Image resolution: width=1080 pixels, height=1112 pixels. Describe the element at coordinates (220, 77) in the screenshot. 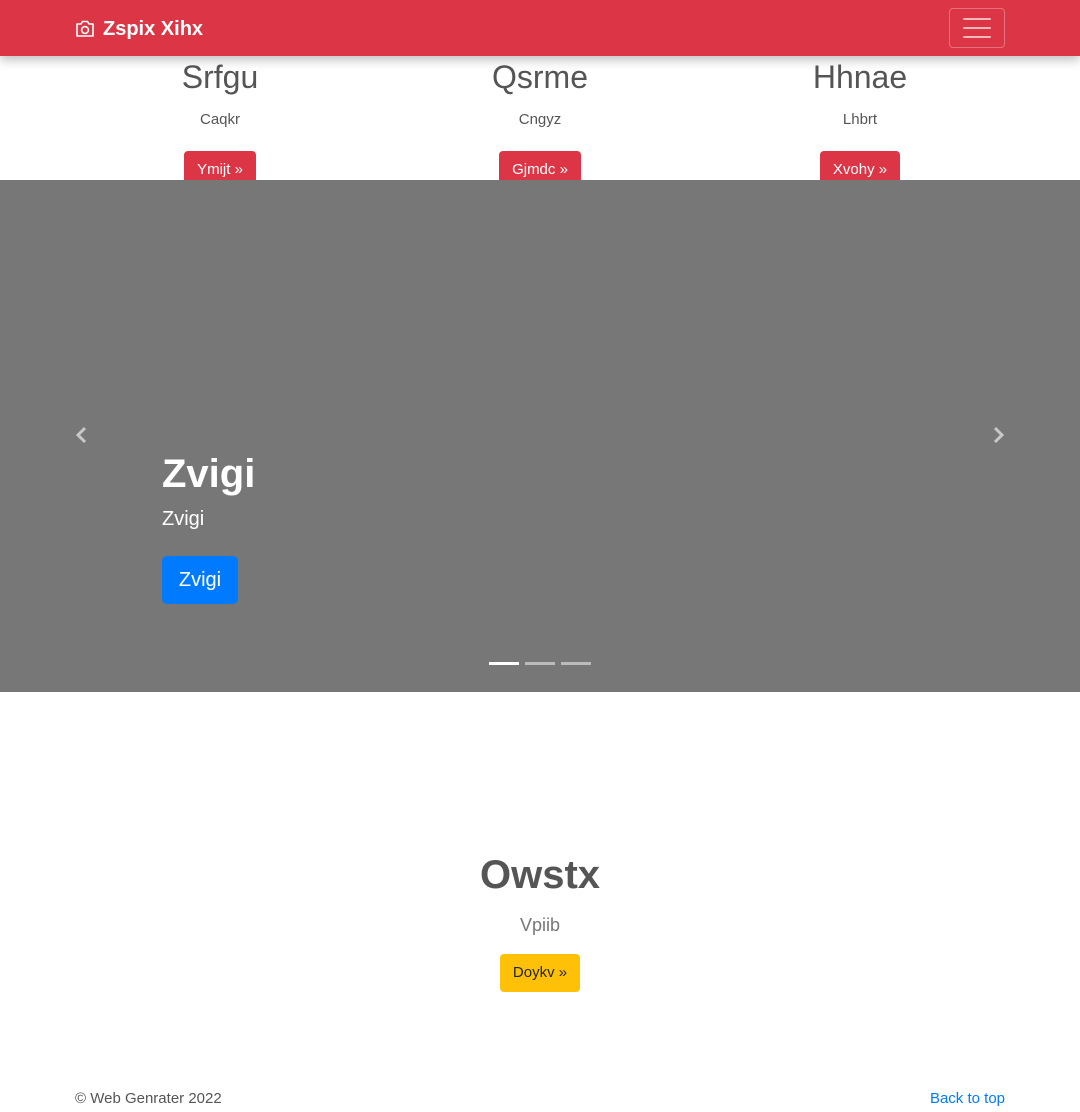

I see `feature-title: Srfgu` at that location.